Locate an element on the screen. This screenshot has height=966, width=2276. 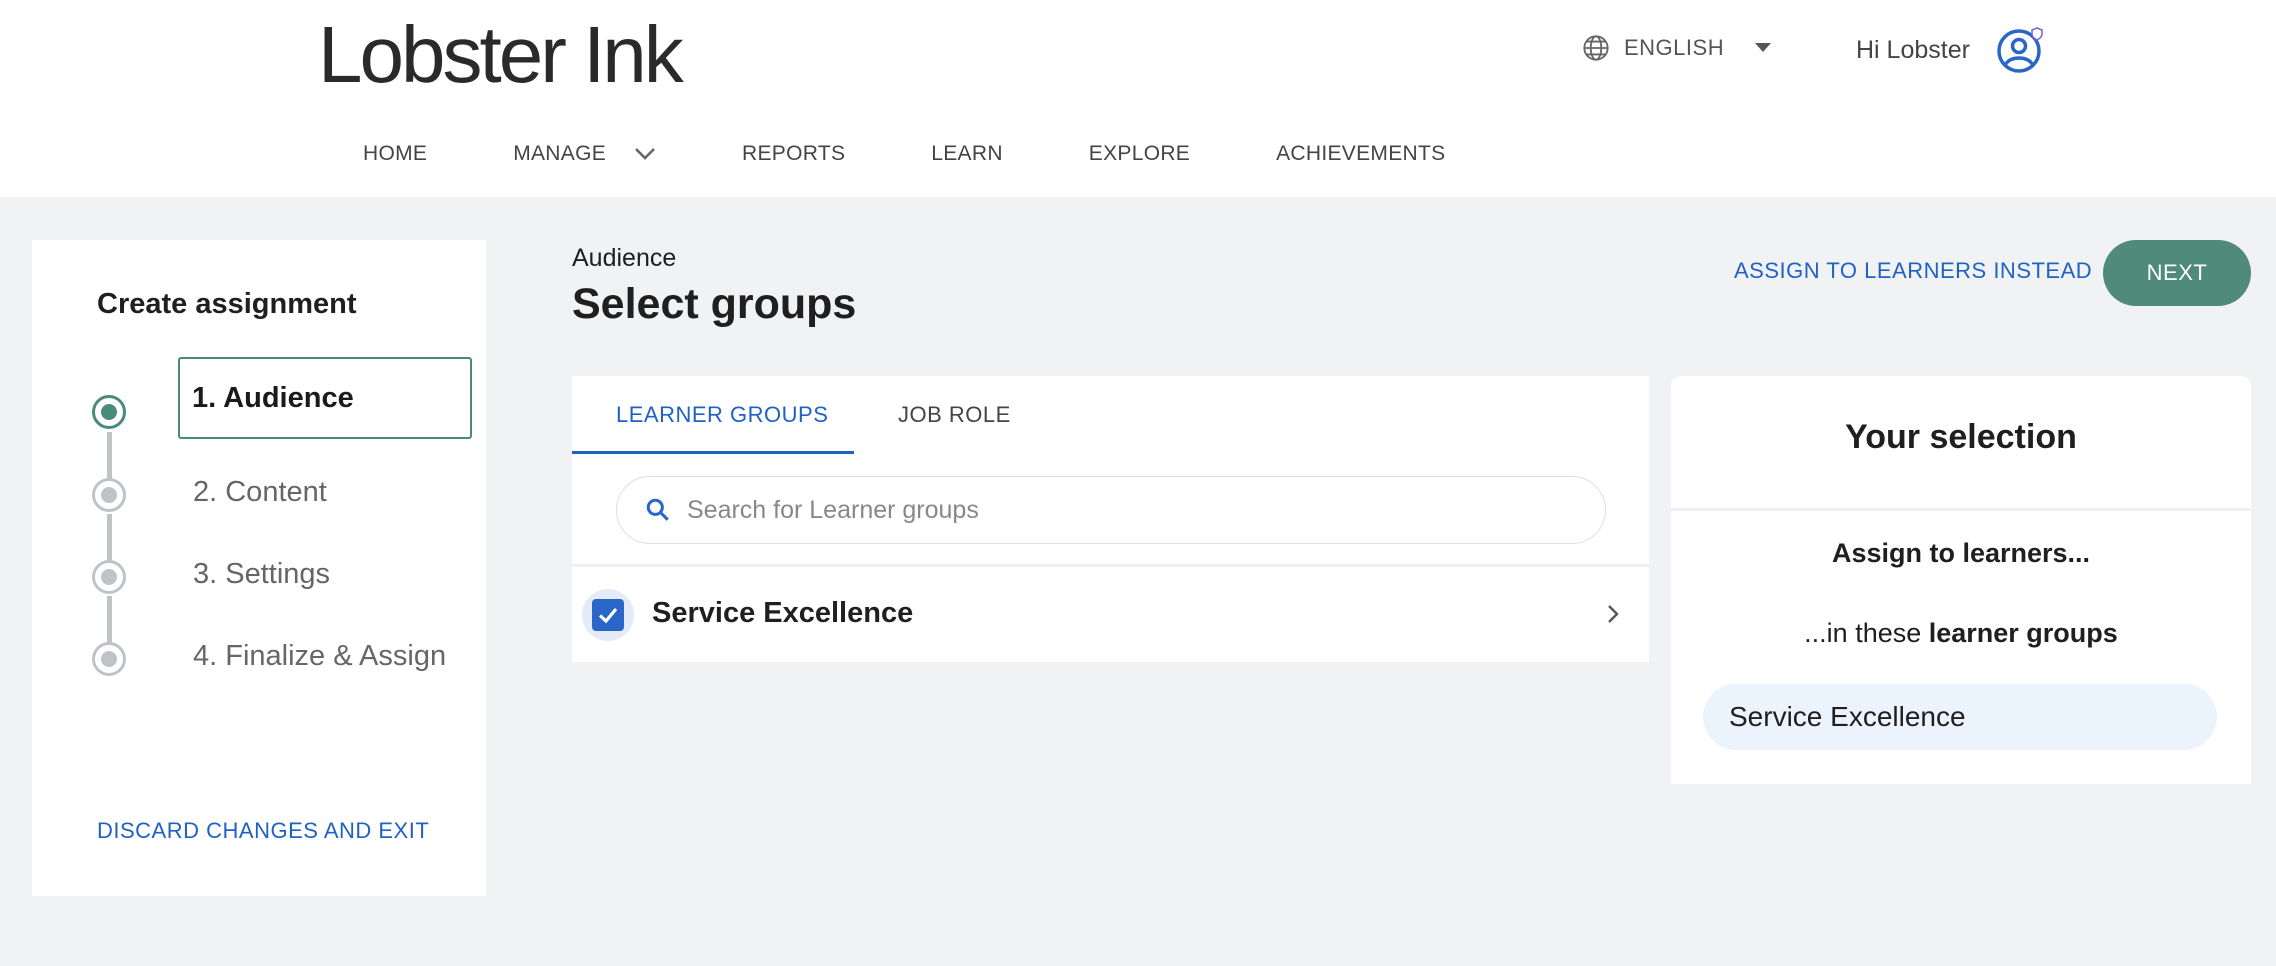
step-indicator-active is located at coordinates (109, 412).